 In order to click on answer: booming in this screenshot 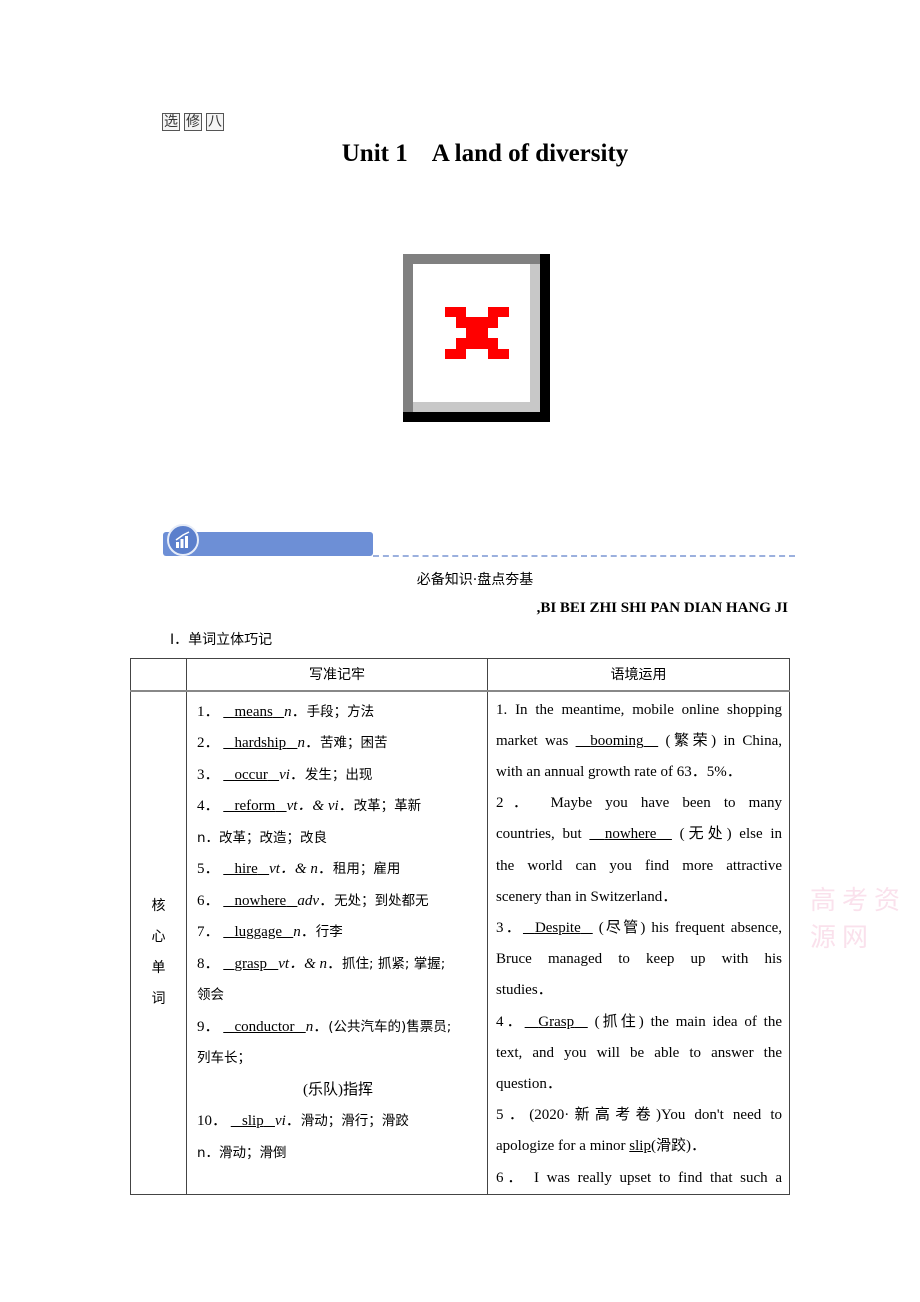, I will do `click(617, 740)`.